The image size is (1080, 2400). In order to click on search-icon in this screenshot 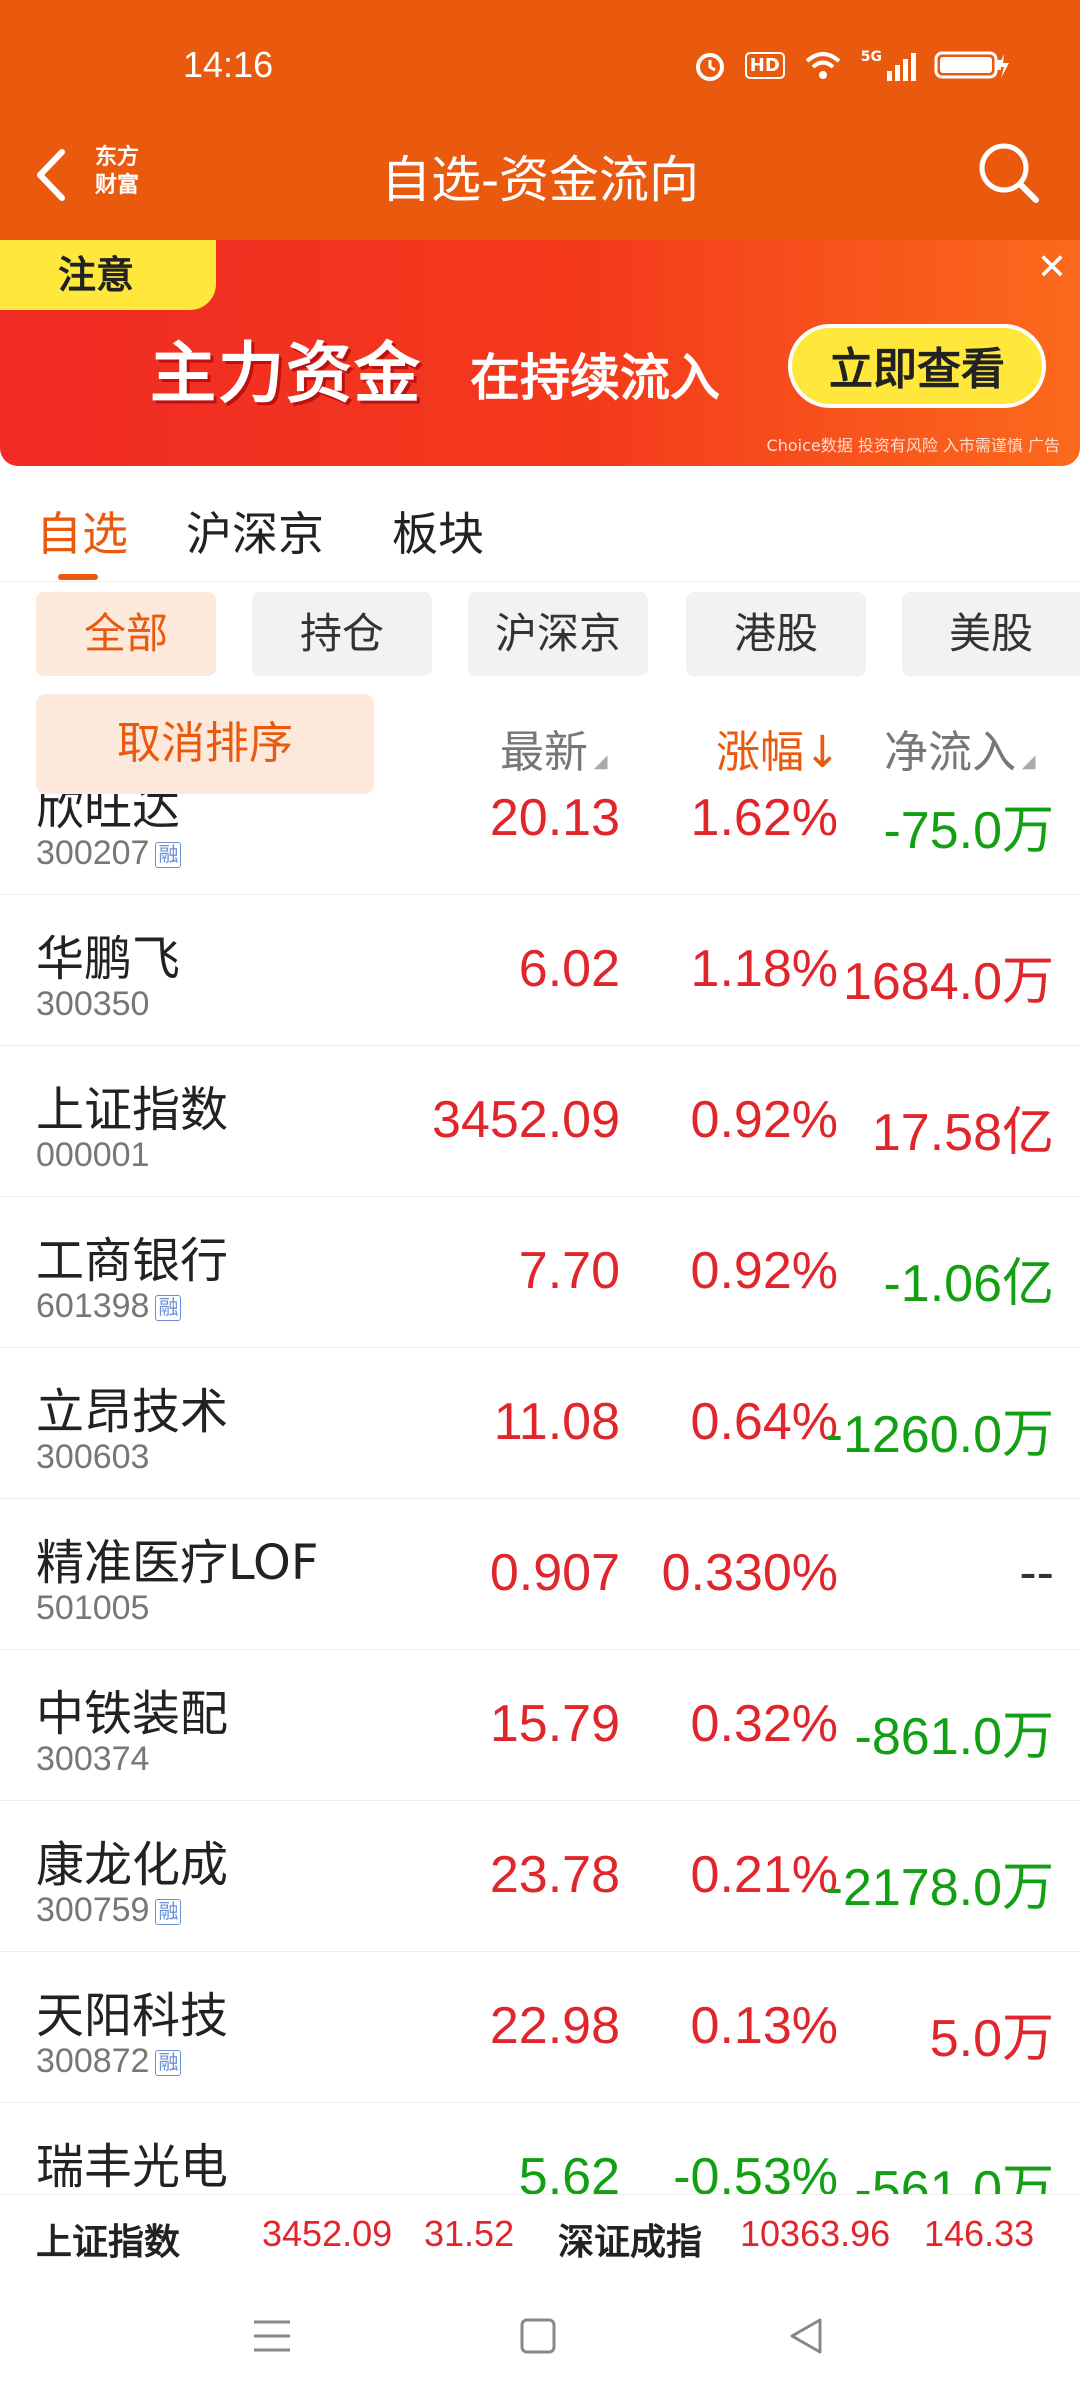, I will do `click(1008, 172)`.